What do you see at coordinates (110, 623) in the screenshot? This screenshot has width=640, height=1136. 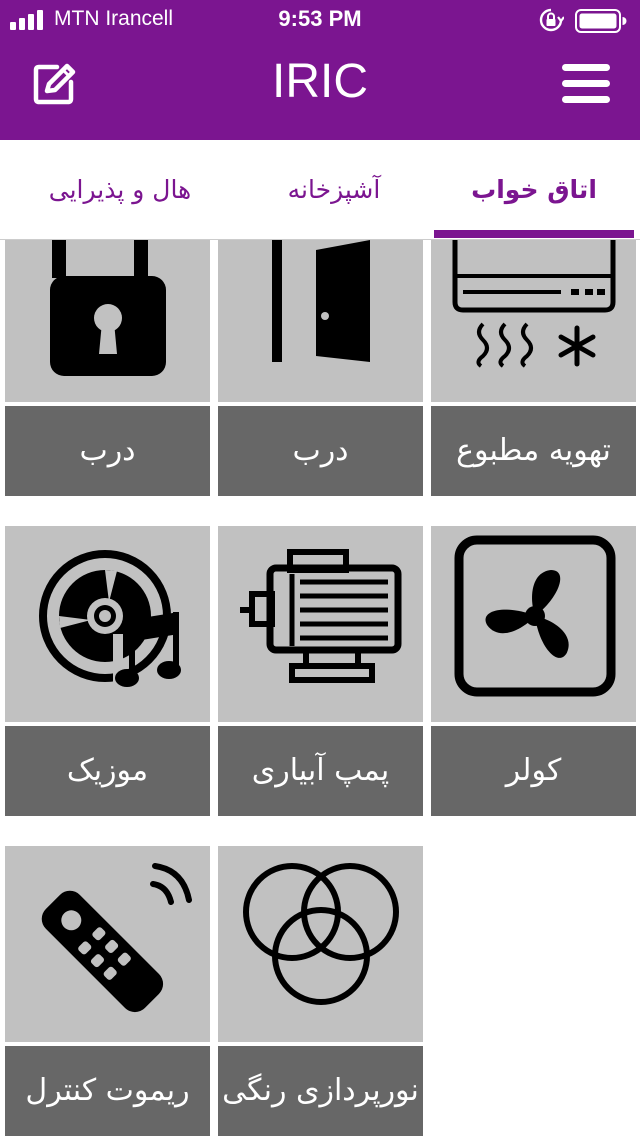 I see `music-disc-icon` at bounding box center [110, 623].